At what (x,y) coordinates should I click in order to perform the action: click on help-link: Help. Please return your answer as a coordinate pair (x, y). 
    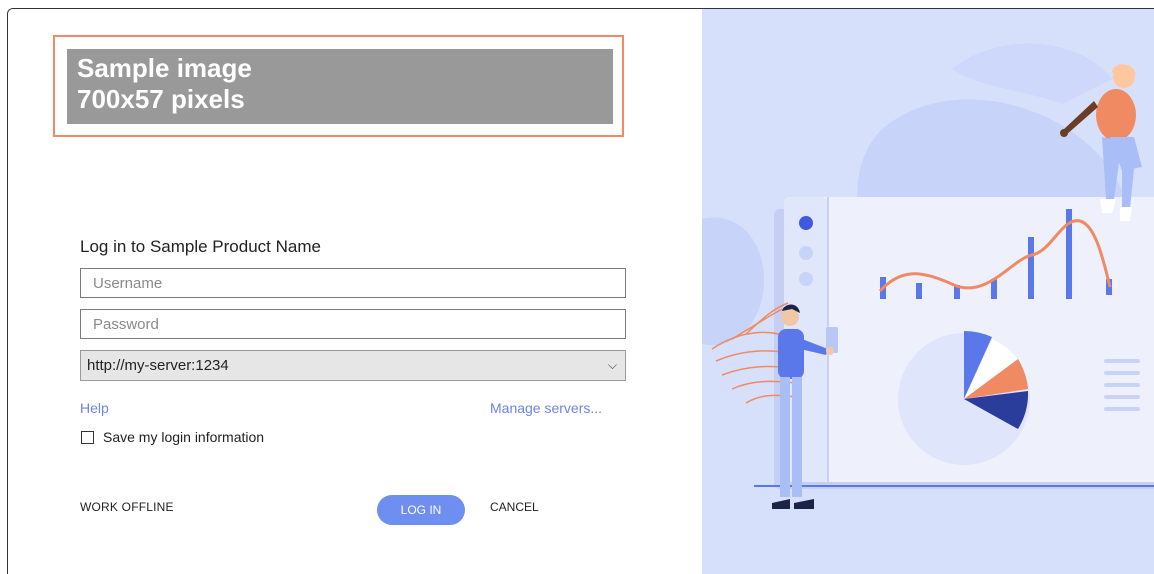
    Looking at the image, I should click on (94, 408).